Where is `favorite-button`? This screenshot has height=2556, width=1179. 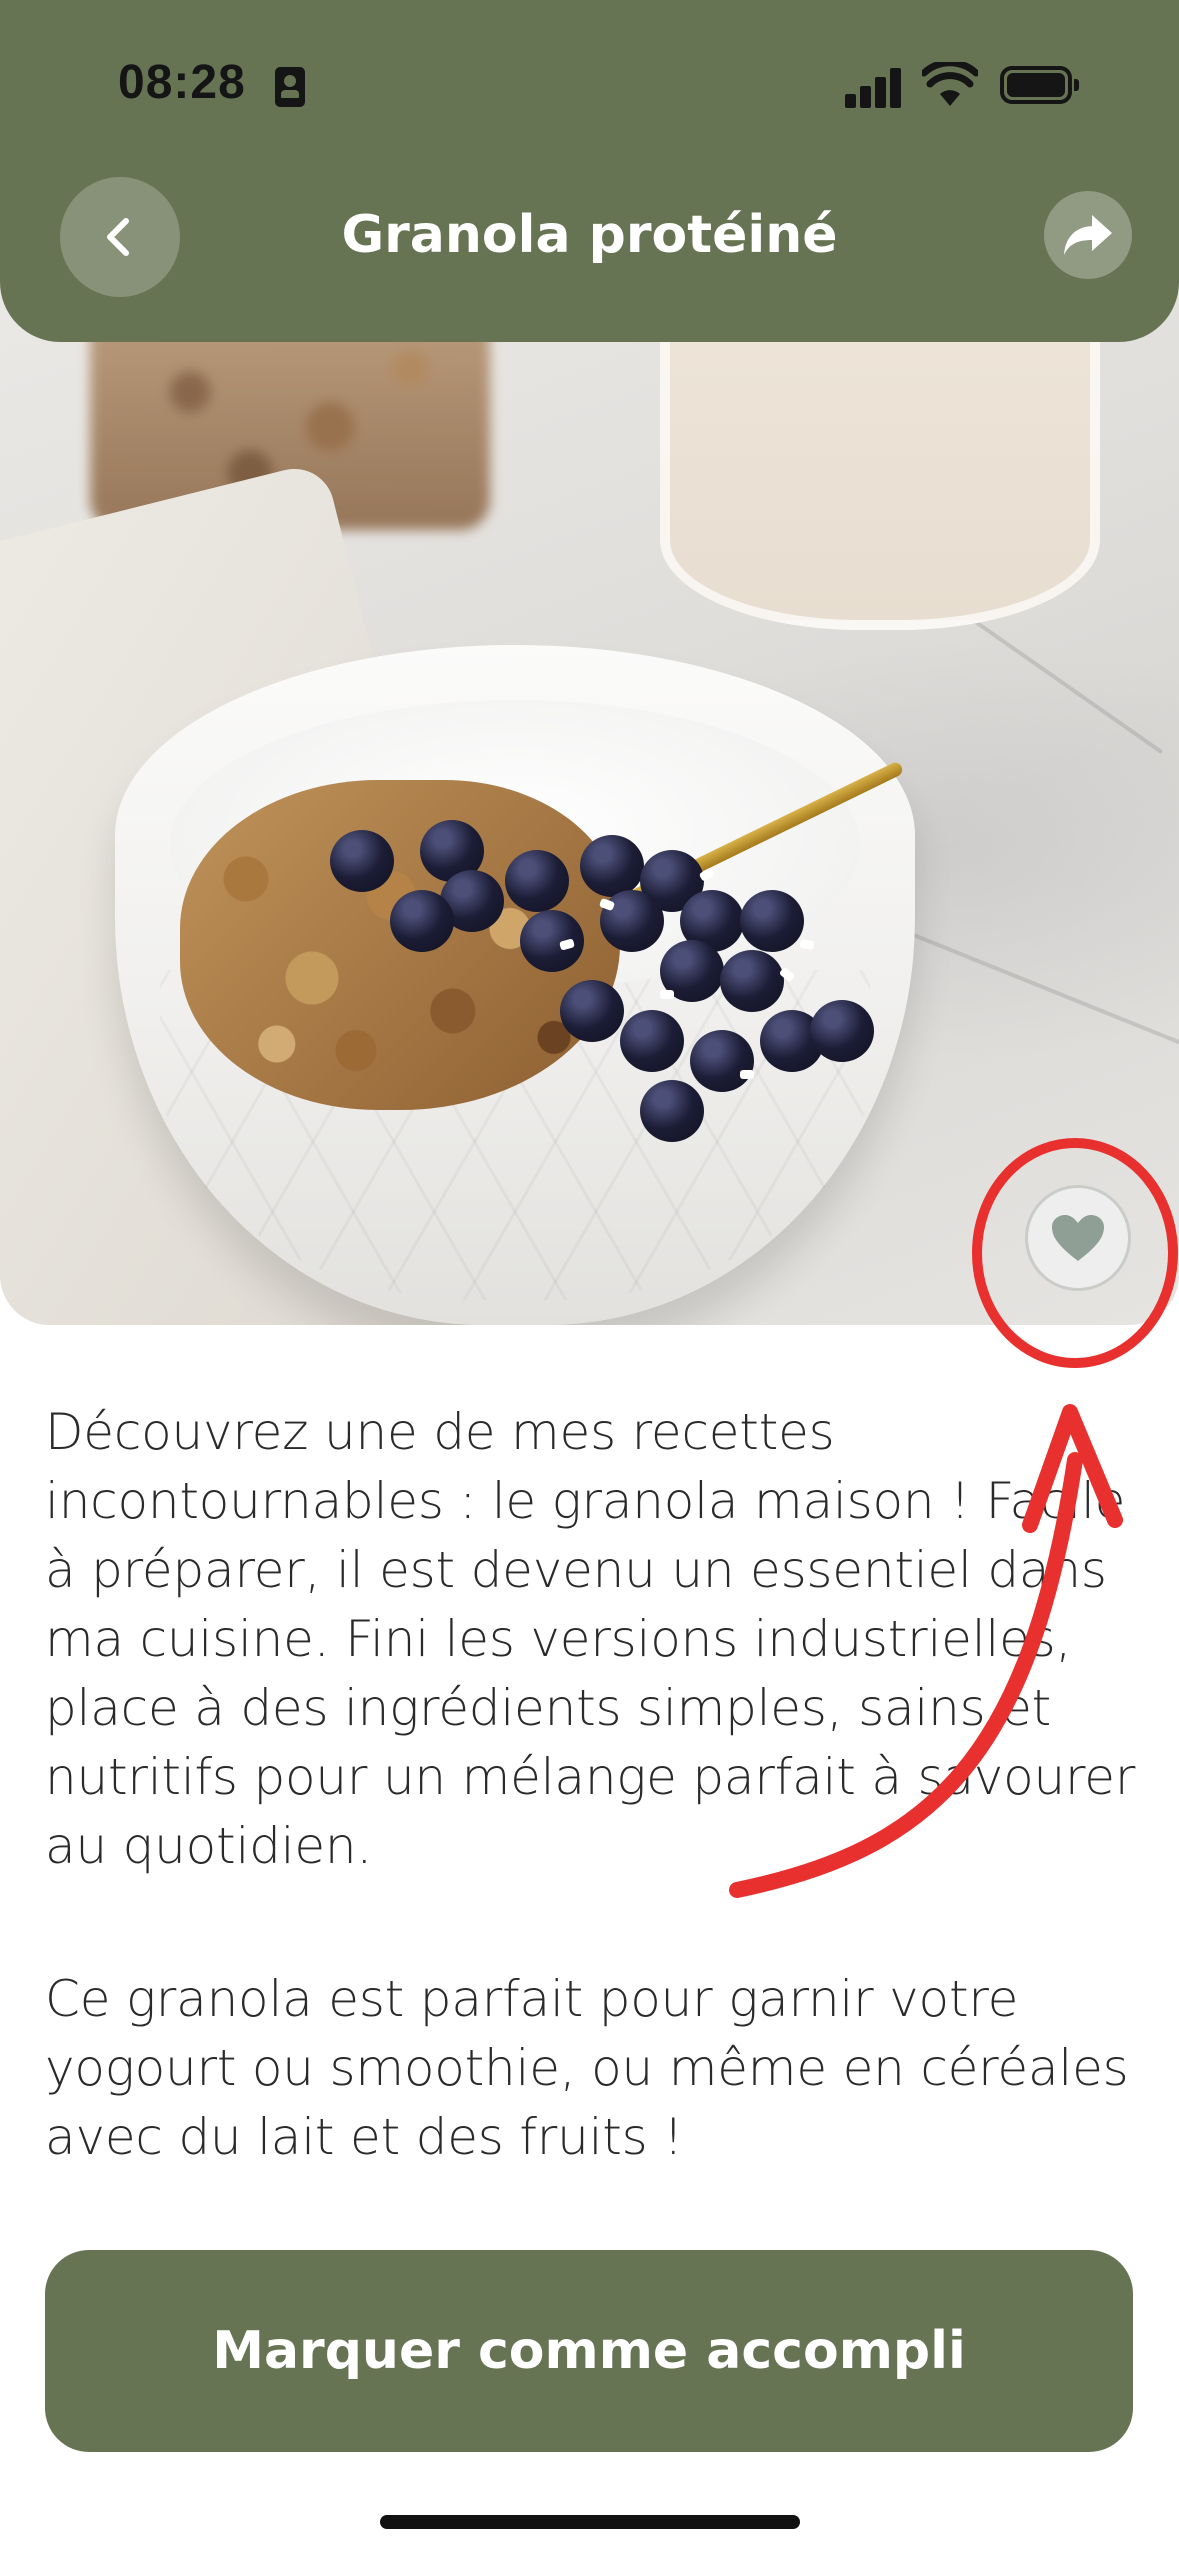 favorite-button is located at coordinates (1078, 1238).